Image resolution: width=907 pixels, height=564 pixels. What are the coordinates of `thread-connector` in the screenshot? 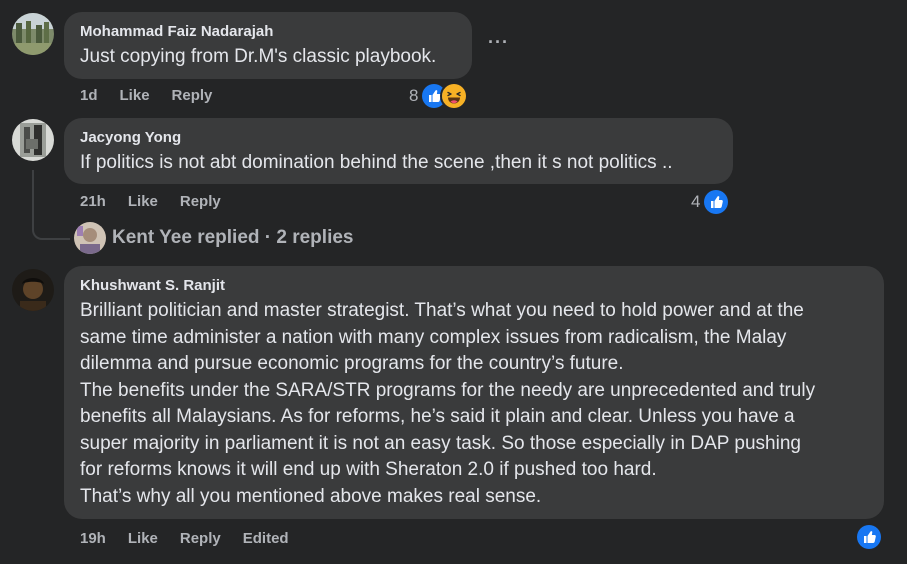 It's located at (51, 205).